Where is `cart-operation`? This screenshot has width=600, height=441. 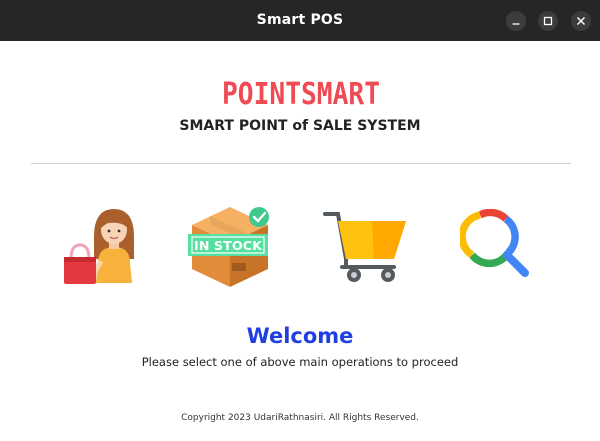 cart-operation is located at coordinates (365, 247).